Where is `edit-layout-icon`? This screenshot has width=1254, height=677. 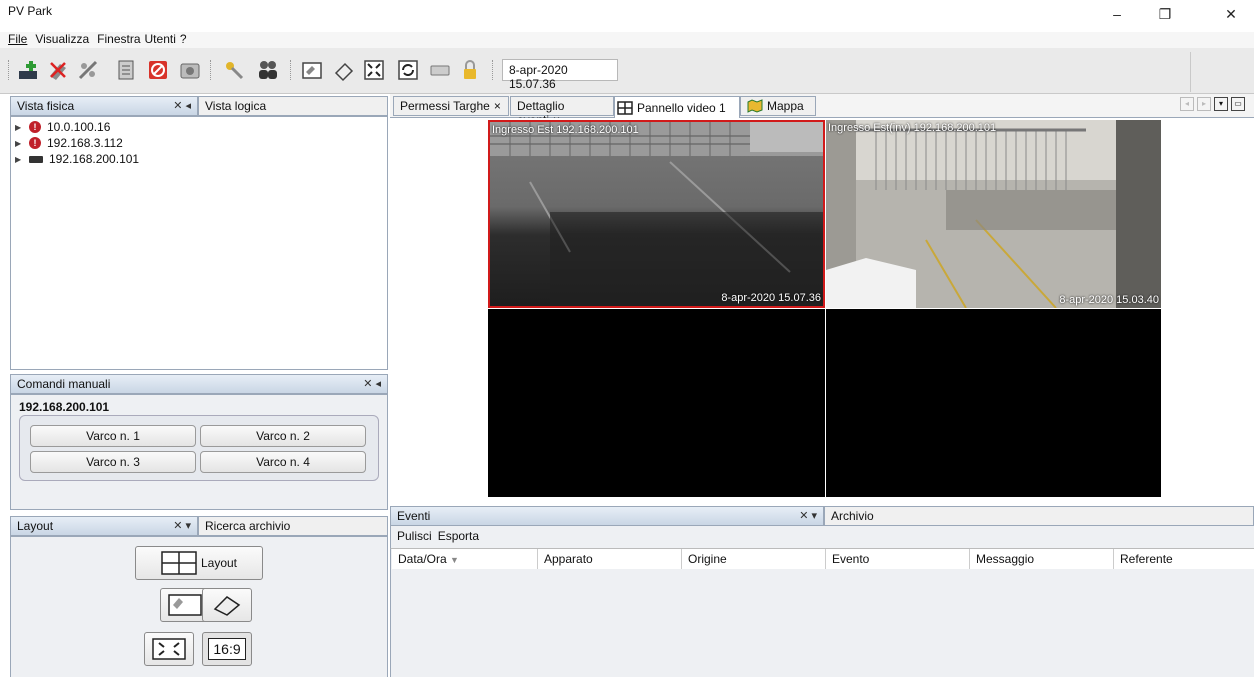 edit-layout-icon is located at coordinates (312, 70).